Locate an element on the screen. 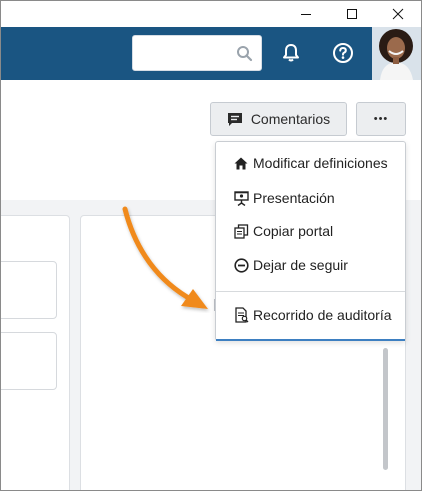  help-icon is located at coordinates (343, 53).